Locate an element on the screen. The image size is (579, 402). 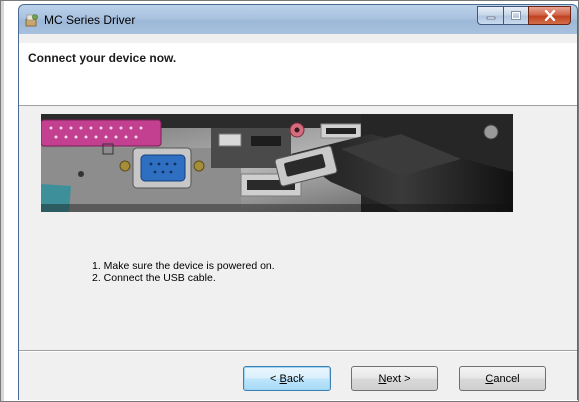
caption-buttons is located at coordinates (524, 15).